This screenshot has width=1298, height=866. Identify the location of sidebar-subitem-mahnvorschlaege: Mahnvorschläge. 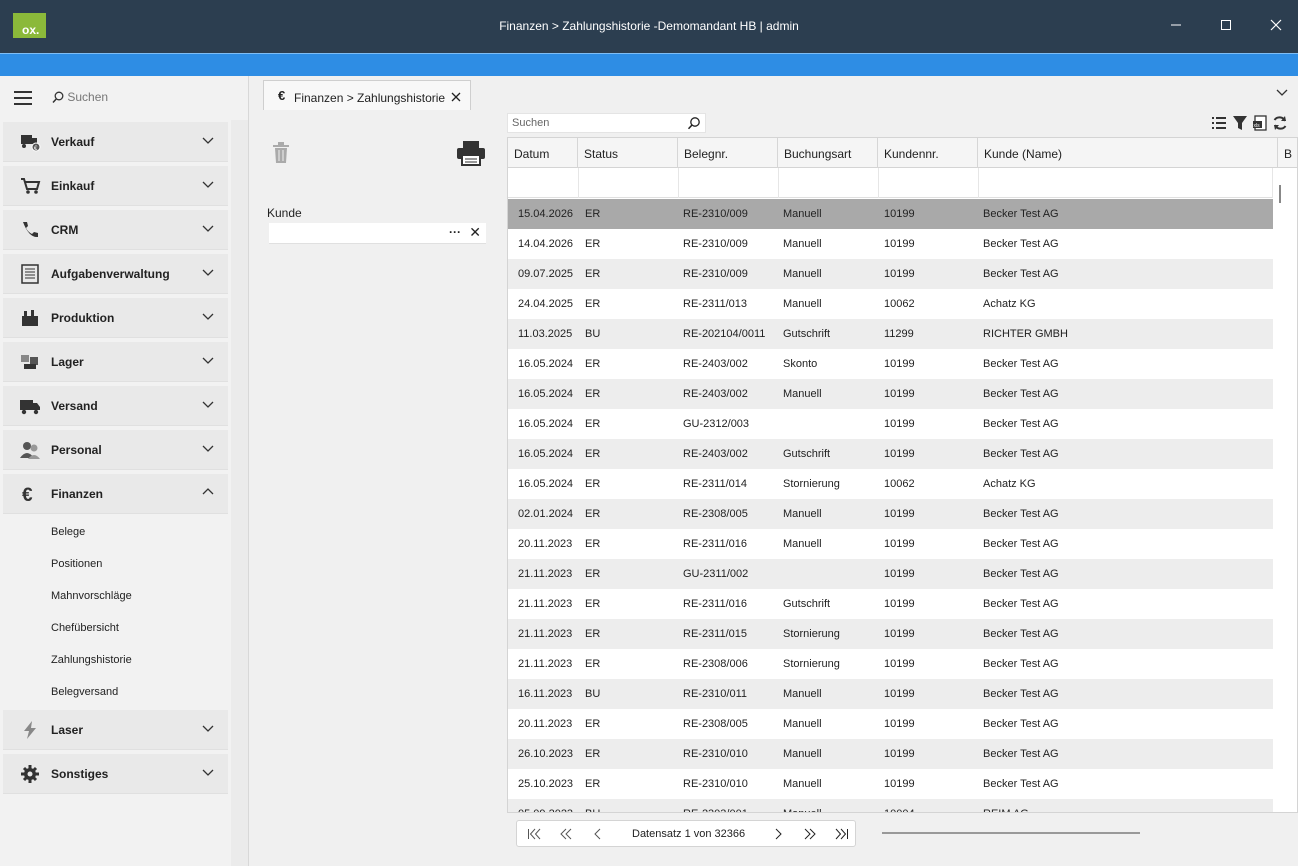
(91, 596).